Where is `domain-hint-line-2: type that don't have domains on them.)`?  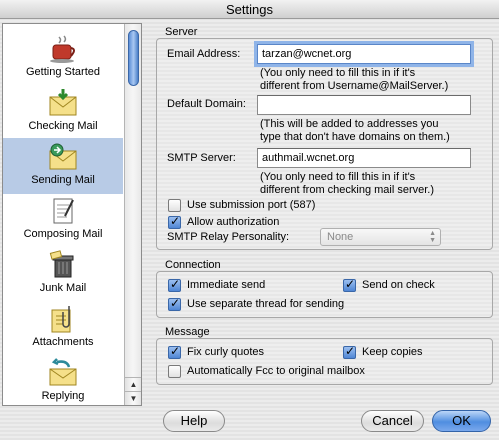
domain-hint-line-2: type that don't have domains on them.) is located at coordinates (355, 137).